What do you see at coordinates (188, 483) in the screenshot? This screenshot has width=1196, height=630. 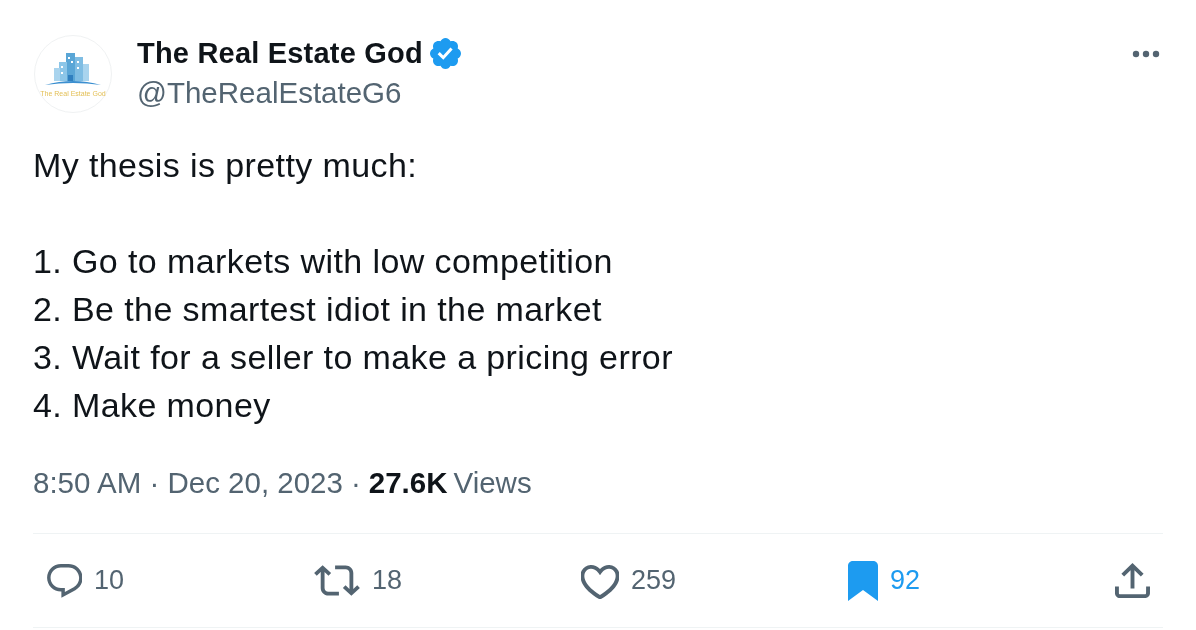 I see `timestamp-link: 8:50 AM · Dec 20, 2023` at bounding box center [188, 483].